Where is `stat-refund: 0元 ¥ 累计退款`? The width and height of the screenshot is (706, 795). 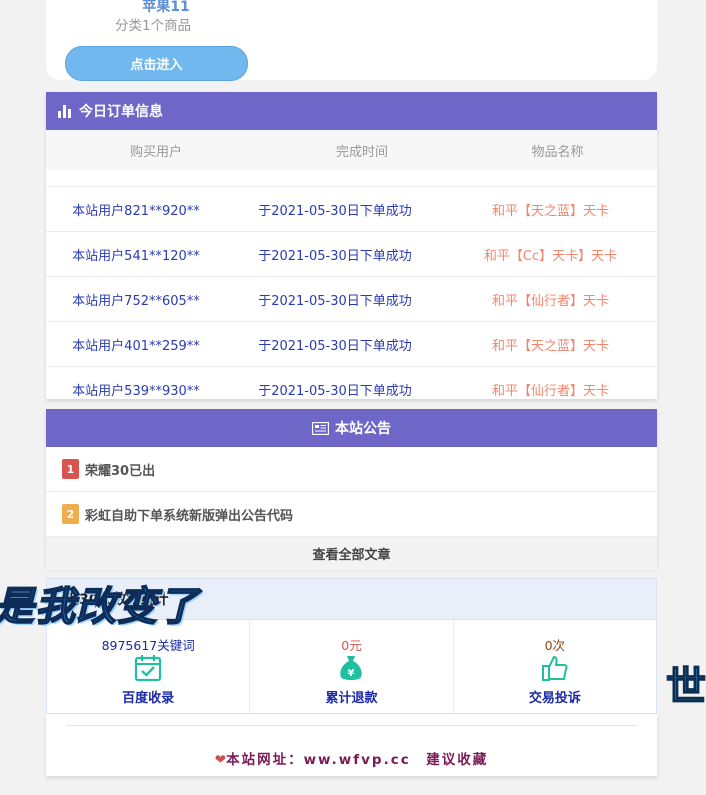 stat-refund: 0元 ¥ 累计退款 is located at coordinates (352, 667).